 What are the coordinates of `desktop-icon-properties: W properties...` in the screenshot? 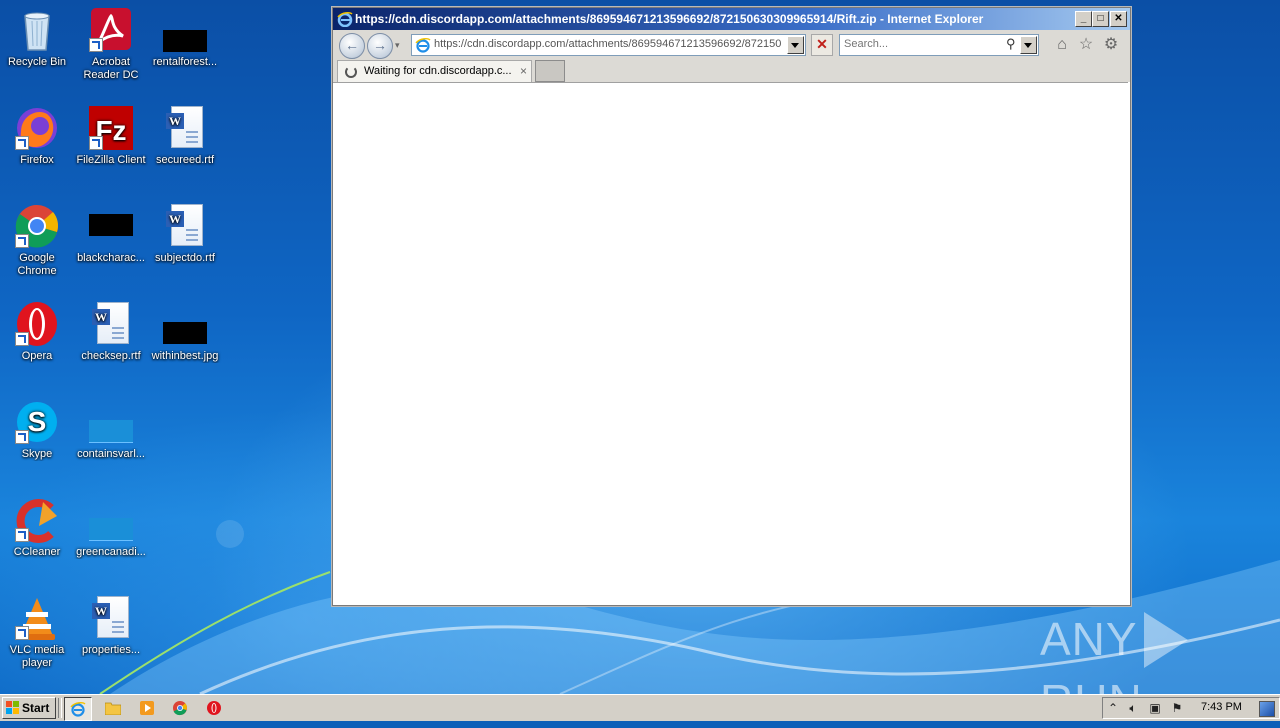 It's located at (111, 625).